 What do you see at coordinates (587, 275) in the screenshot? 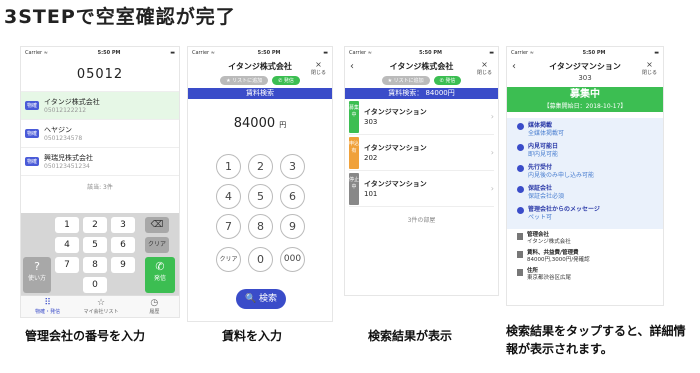
I see `info-row: 住所 東京都渋谷区広尾` at bounding box center [587, 275].